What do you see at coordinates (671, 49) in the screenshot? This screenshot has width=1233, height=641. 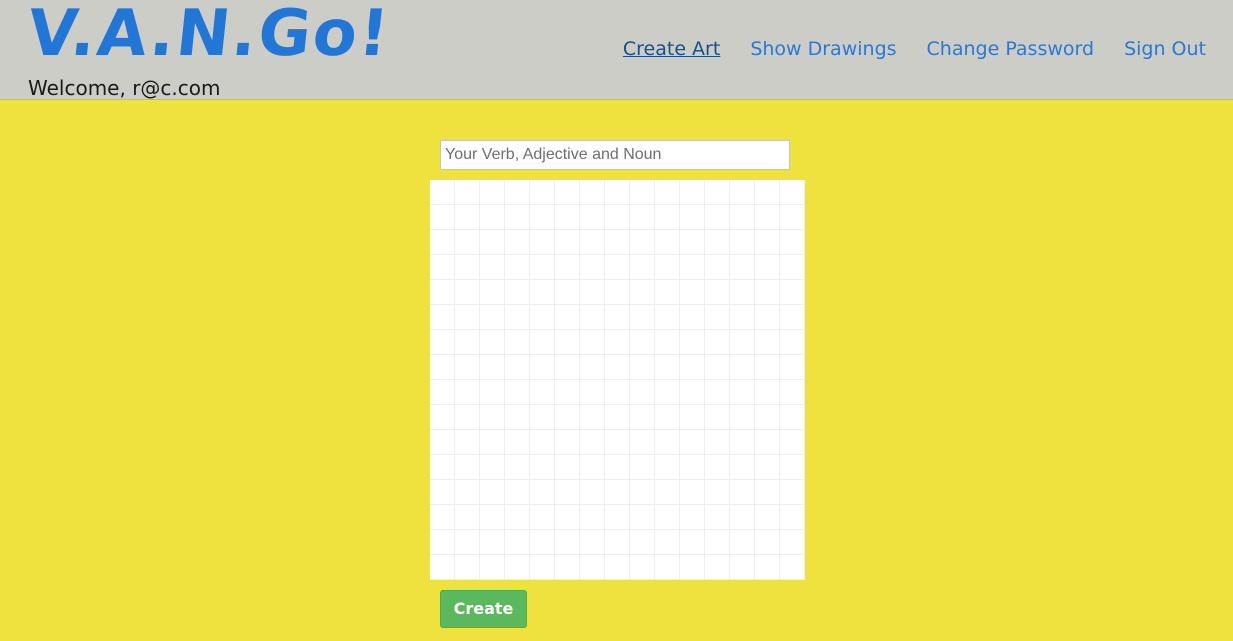 I see `nav-create-art-link: Create Art` at bounding box center [671, 49].